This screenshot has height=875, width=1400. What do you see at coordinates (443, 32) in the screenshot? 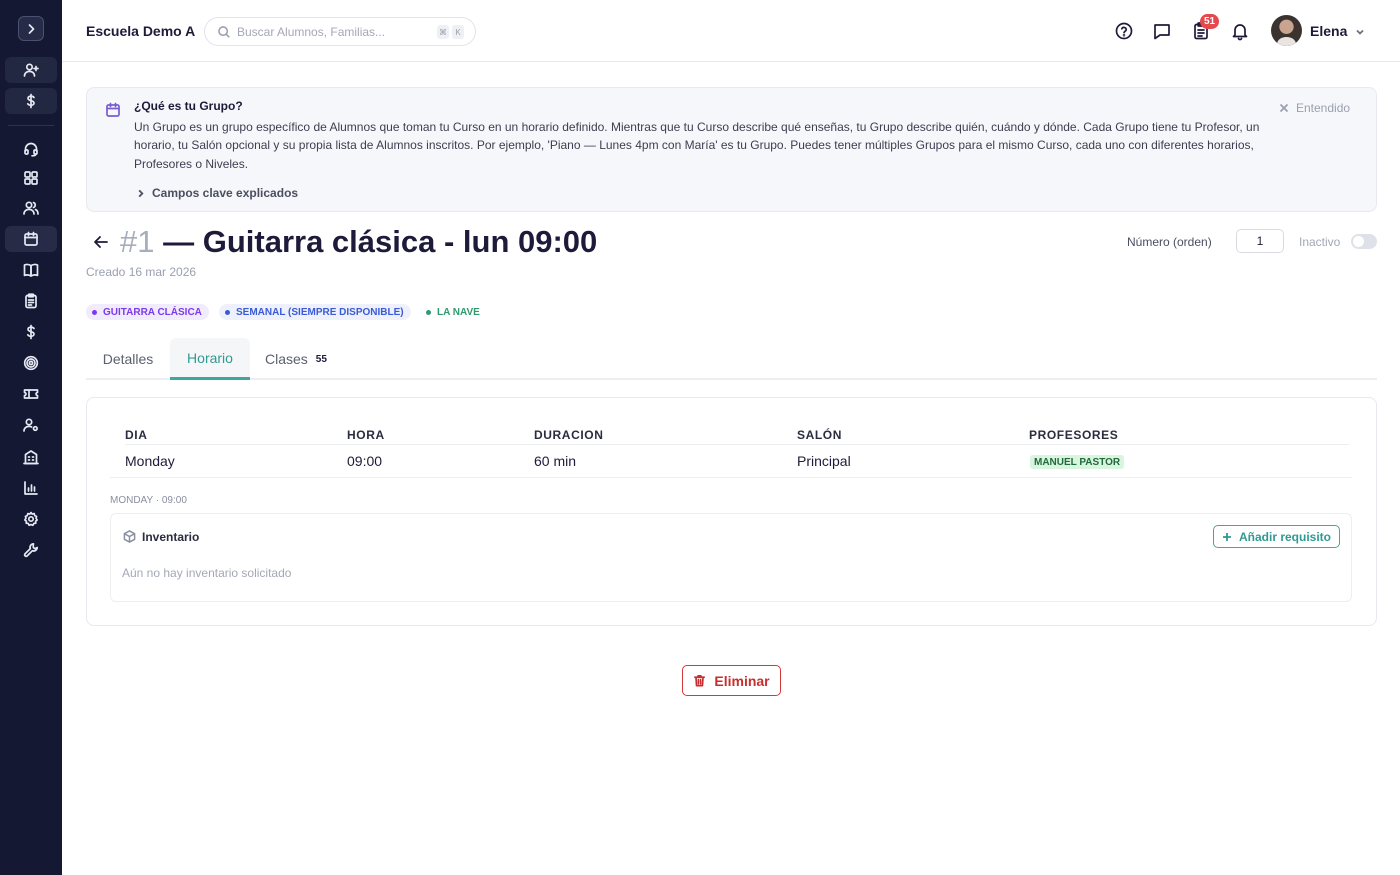
I see `shortcut-key-cmd: ⌘` at bounding box center [443, 32].